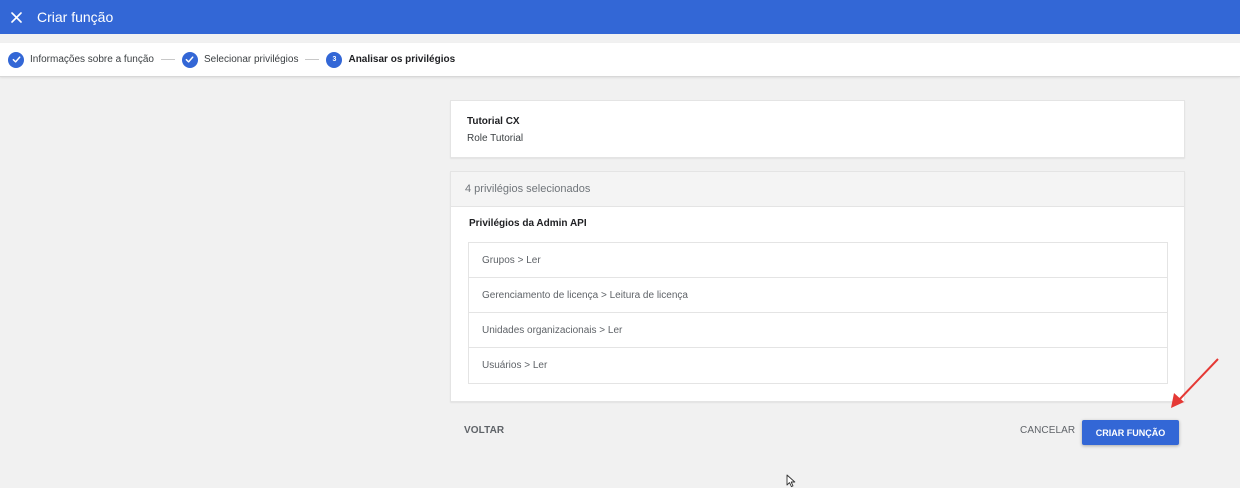 Image resolution: width=1240 pixels, height=488 pixels. Describe the element at coordinates (620, 17) in the screenshot. I see `app-bar: Criar função` at that location.